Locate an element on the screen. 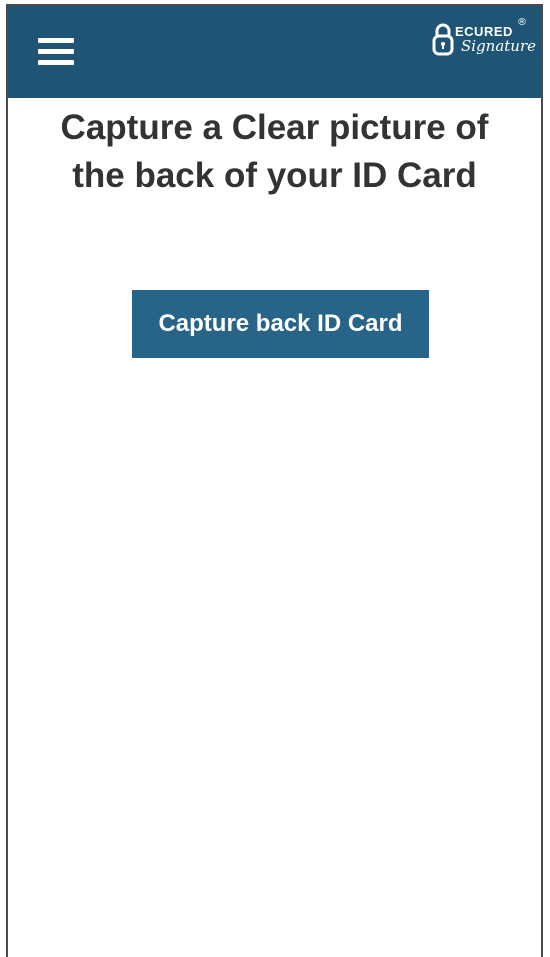 The image size is (550, 957). top-app-bar: ECURED Signature ® is located at coordinates (274, 52).